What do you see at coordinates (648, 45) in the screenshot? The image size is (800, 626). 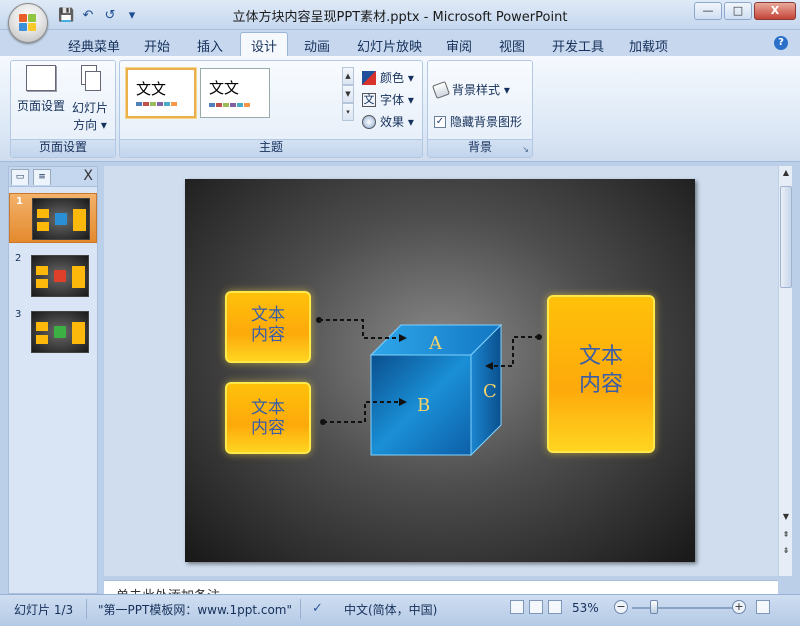 I see `tab-addins: 加载项` at bounding box center [648, 45].